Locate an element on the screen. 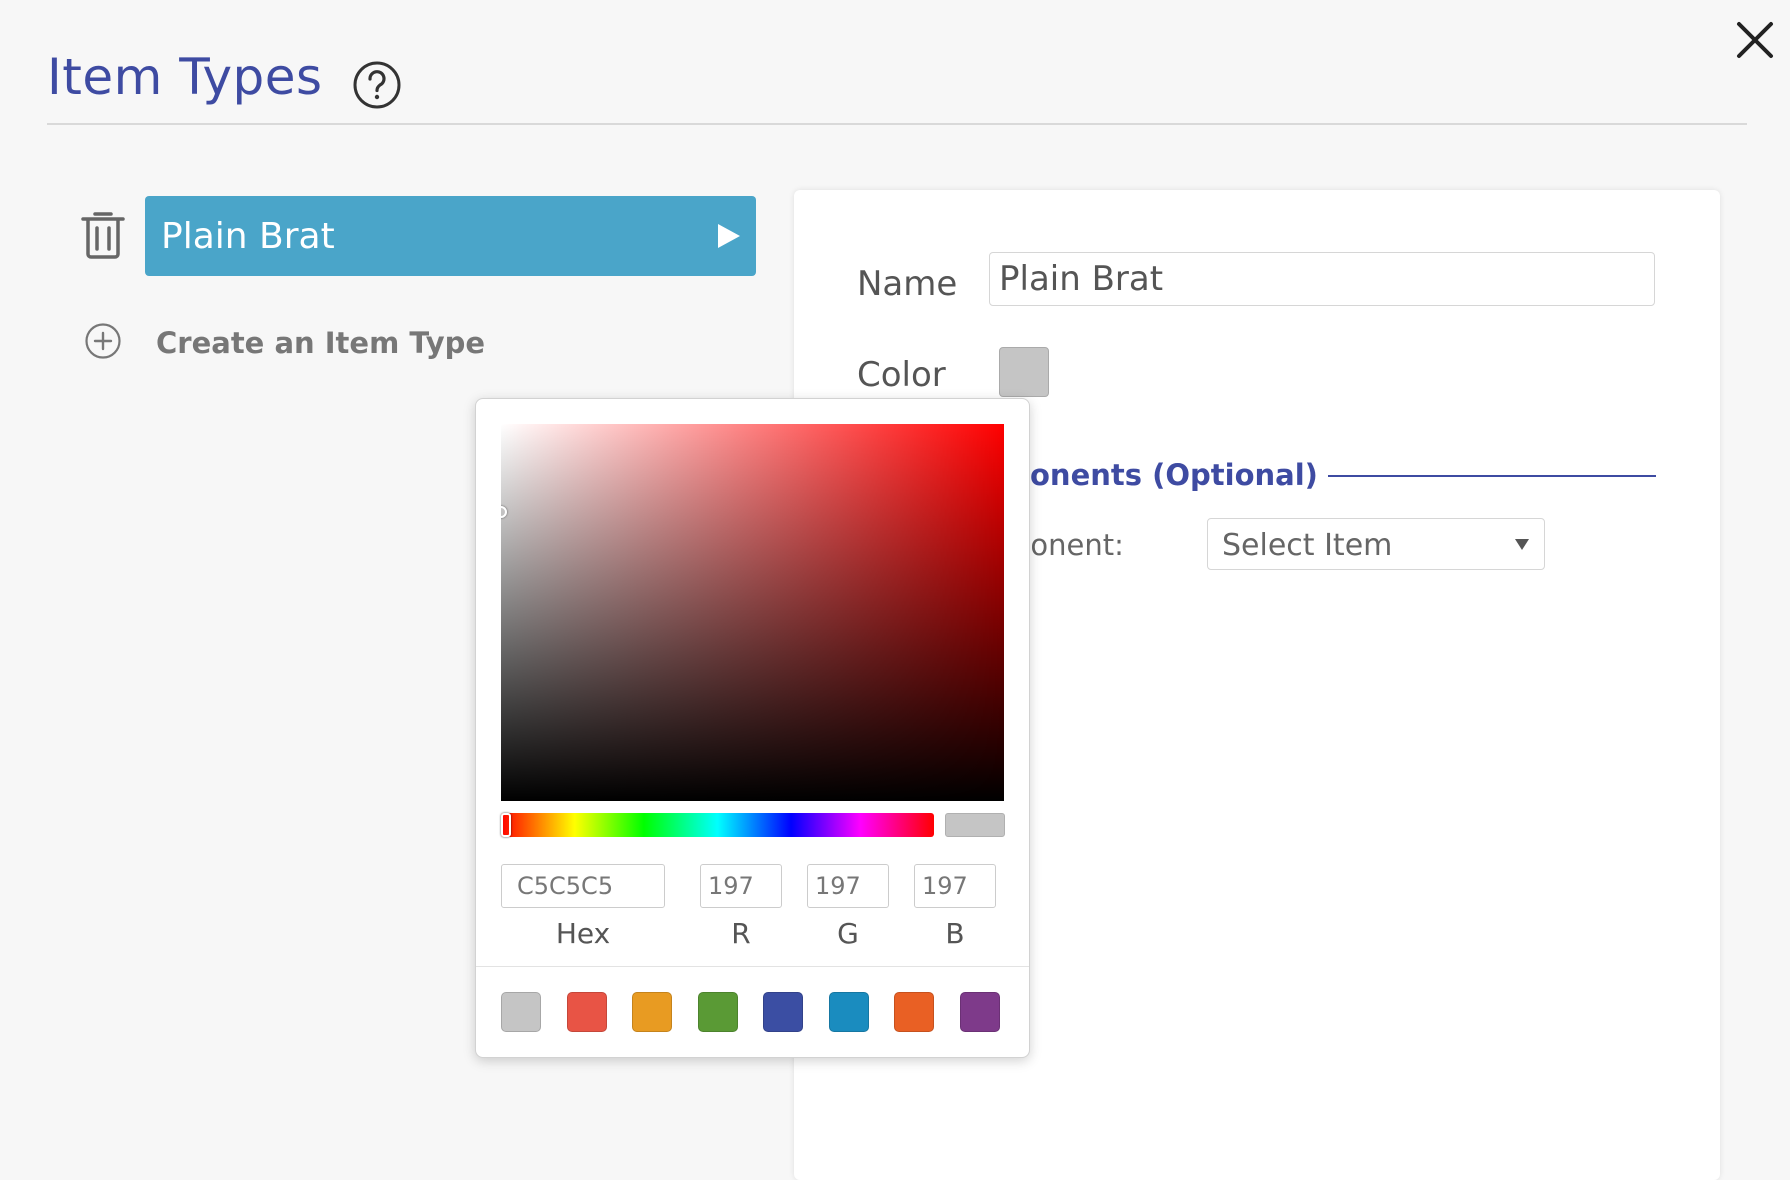 This screenshot has width=1790, height=1180. select-item-dropdown: Select Item is located at coordinates (1376, 544).